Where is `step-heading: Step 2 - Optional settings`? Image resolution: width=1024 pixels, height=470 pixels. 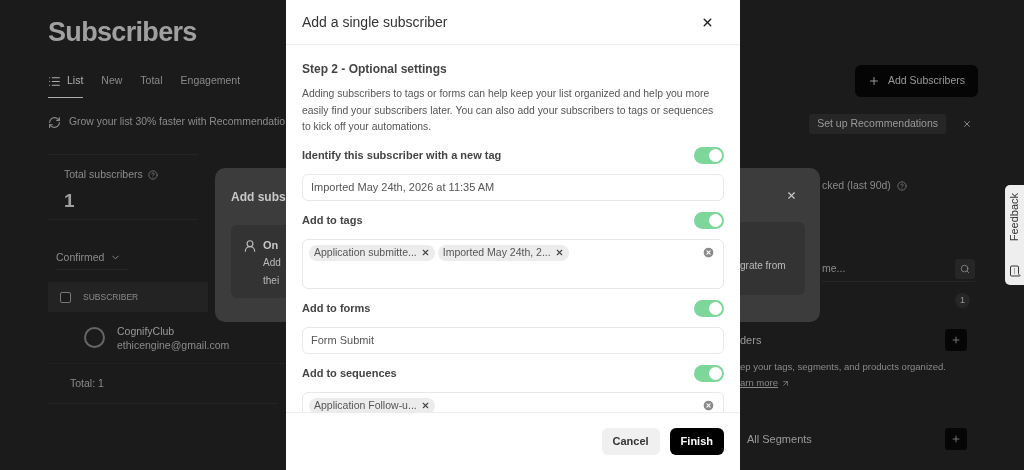 step-heading: Step 2 - Optional settings is located at coordinates (375, 69).